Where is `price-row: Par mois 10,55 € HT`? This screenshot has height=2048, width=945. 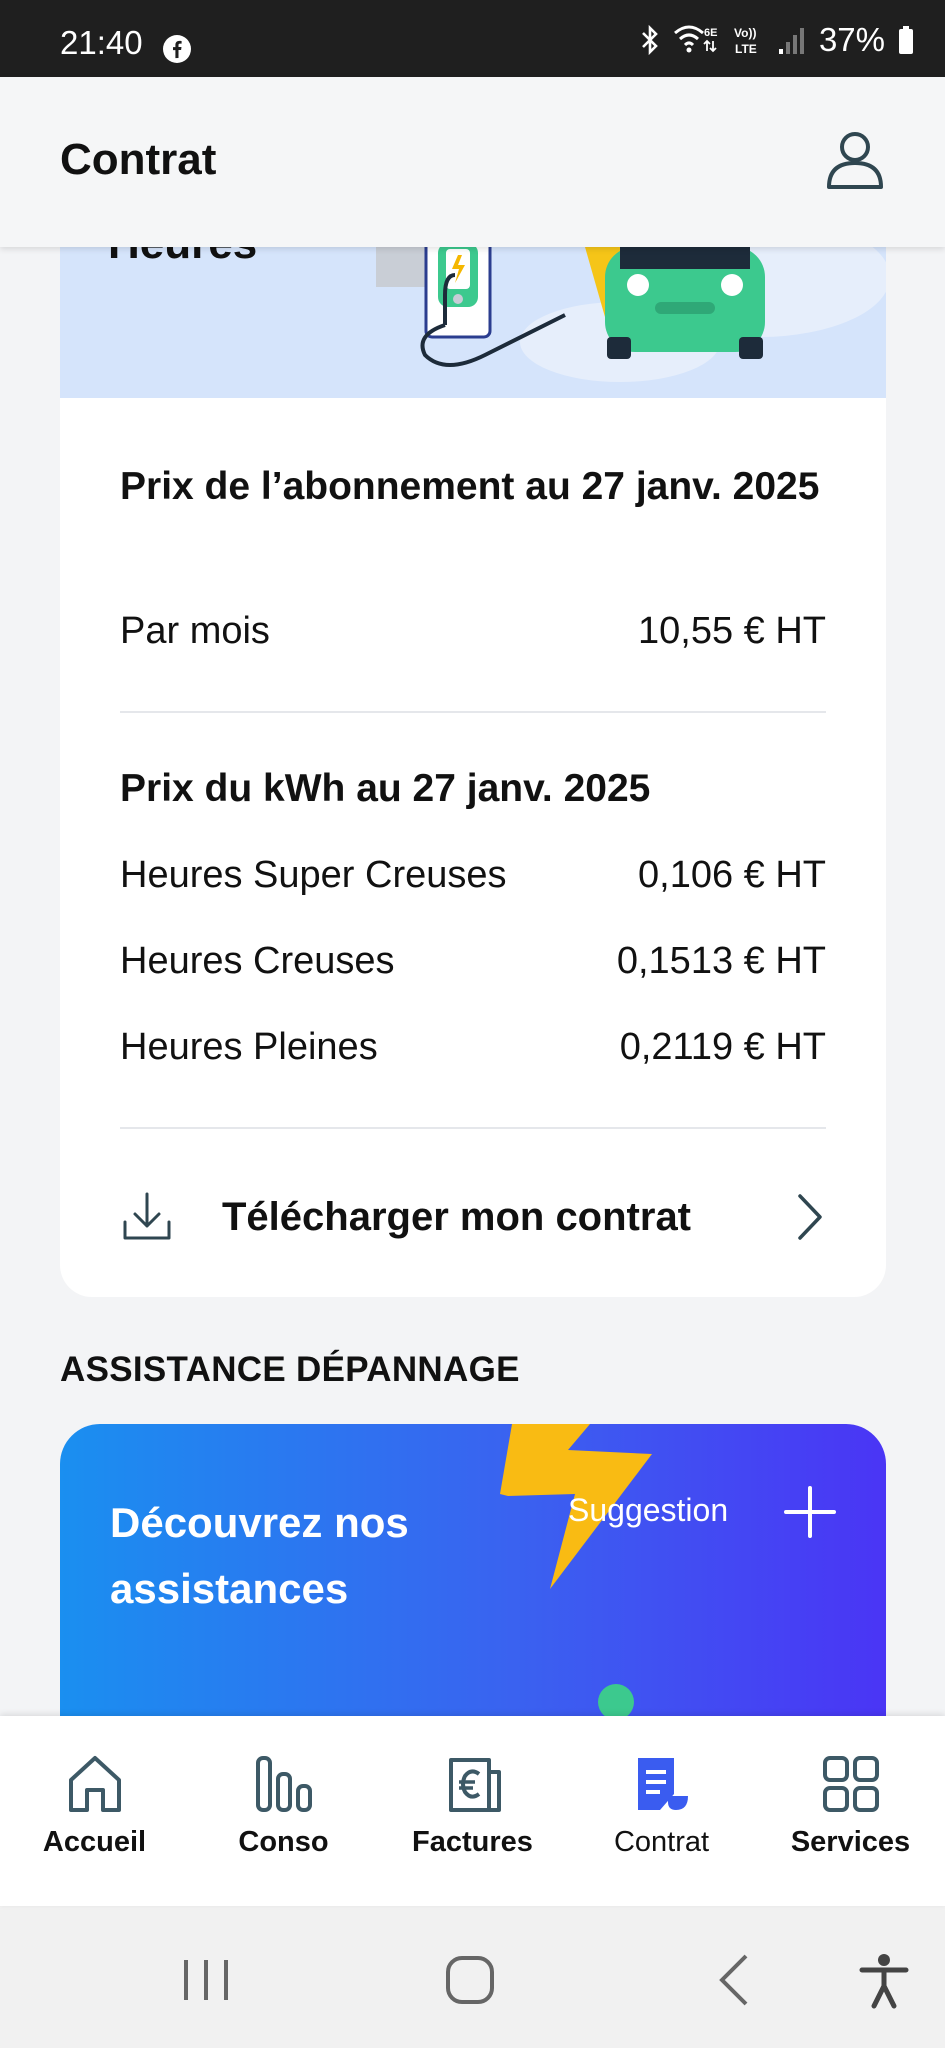
price-row: Par mois 10,55 € HT is located at coordinates (473, 631).